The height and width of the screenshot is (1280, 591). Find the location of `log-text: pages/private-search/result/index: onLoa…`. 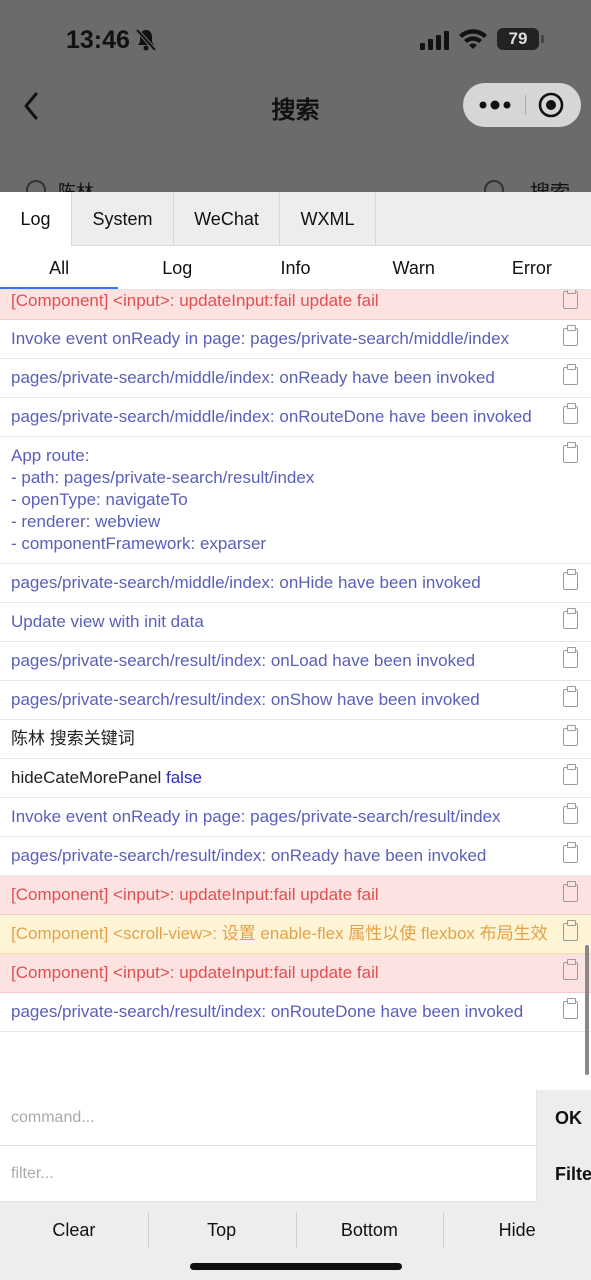

log-text: pages/private-search/result/index: onLoa… is located at coordinates (243, 660).